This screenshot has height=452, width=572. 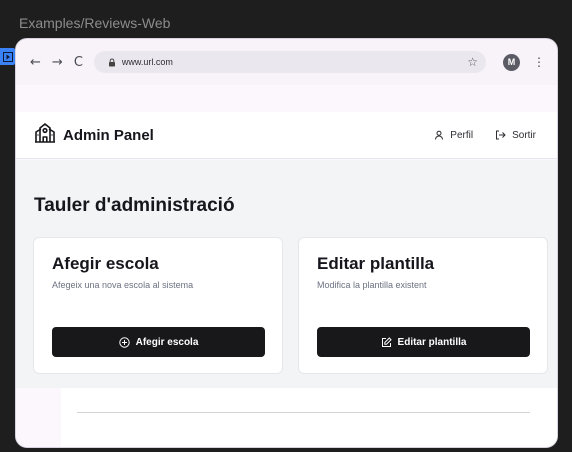 What do you see at coordinates (167, 342) in the screenshot?
I see `add-school-button-label: Afegir escola` at bounding box center [167, 342].